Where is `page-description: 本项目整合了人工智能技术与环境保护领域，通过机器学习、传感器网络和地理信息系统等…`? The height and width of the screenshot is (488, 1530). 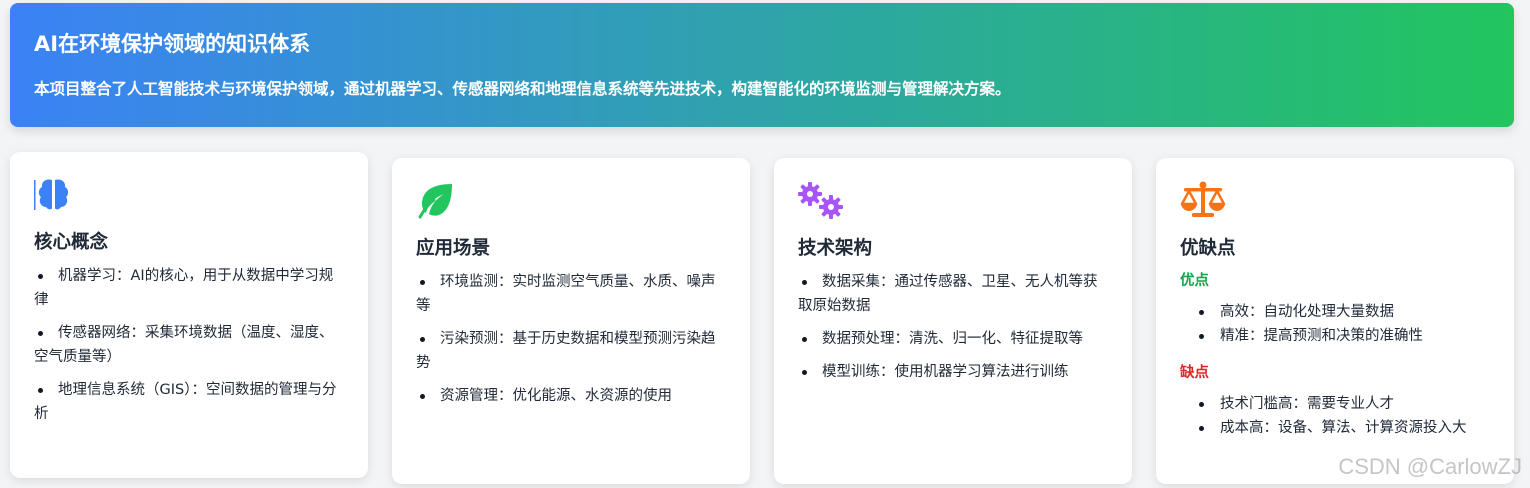
page-description: 本项目整合了人工智能技术与环境保护领域，通过机器学习、传感器网络和地理信息系统等… is located at coordinates (522, 89).